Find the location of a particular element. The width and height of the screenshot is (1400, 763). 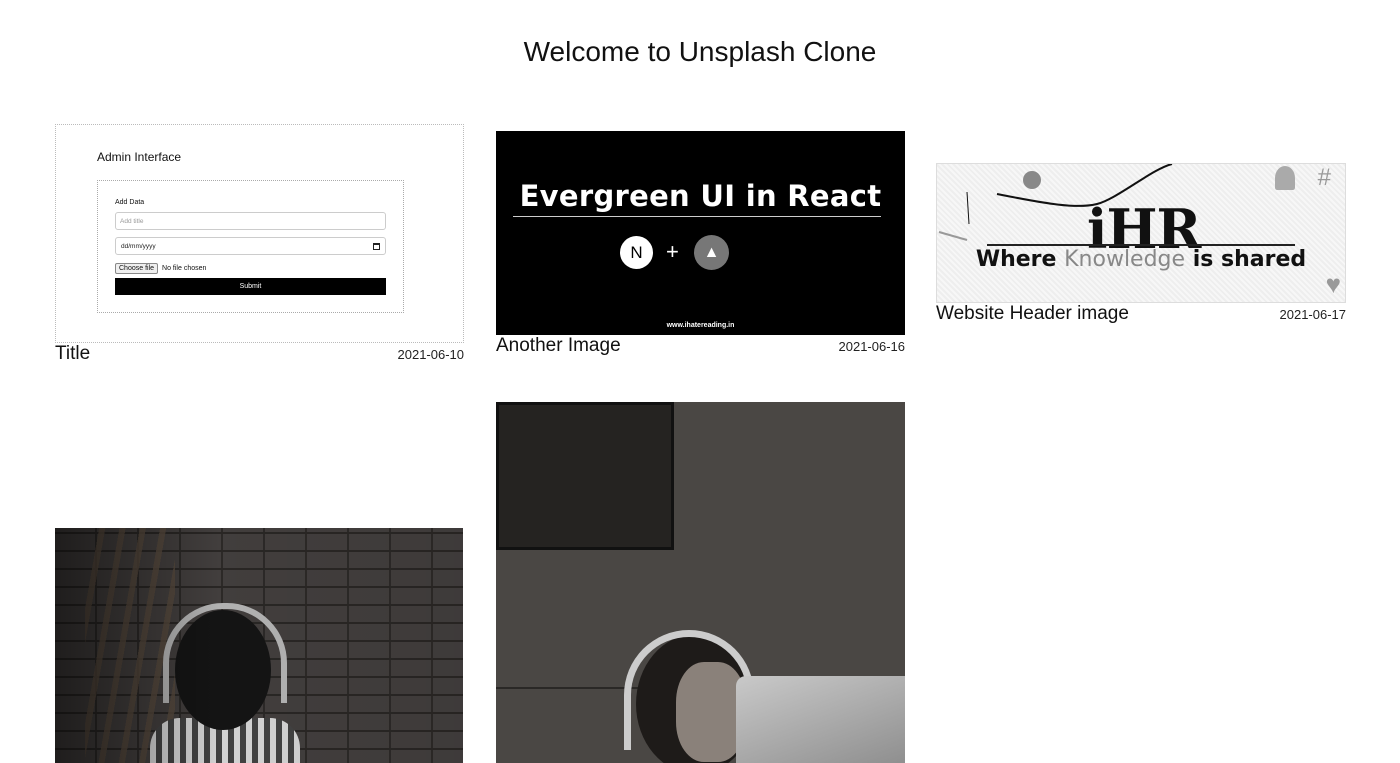

submit-button: Submit is located at coordinates (250, 286).